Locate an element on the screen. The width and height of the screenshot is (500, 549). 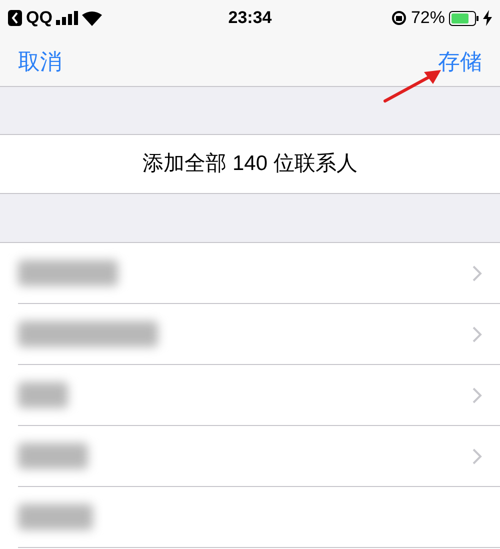
status-time: 23:34 is located at coordinates (250, 18).